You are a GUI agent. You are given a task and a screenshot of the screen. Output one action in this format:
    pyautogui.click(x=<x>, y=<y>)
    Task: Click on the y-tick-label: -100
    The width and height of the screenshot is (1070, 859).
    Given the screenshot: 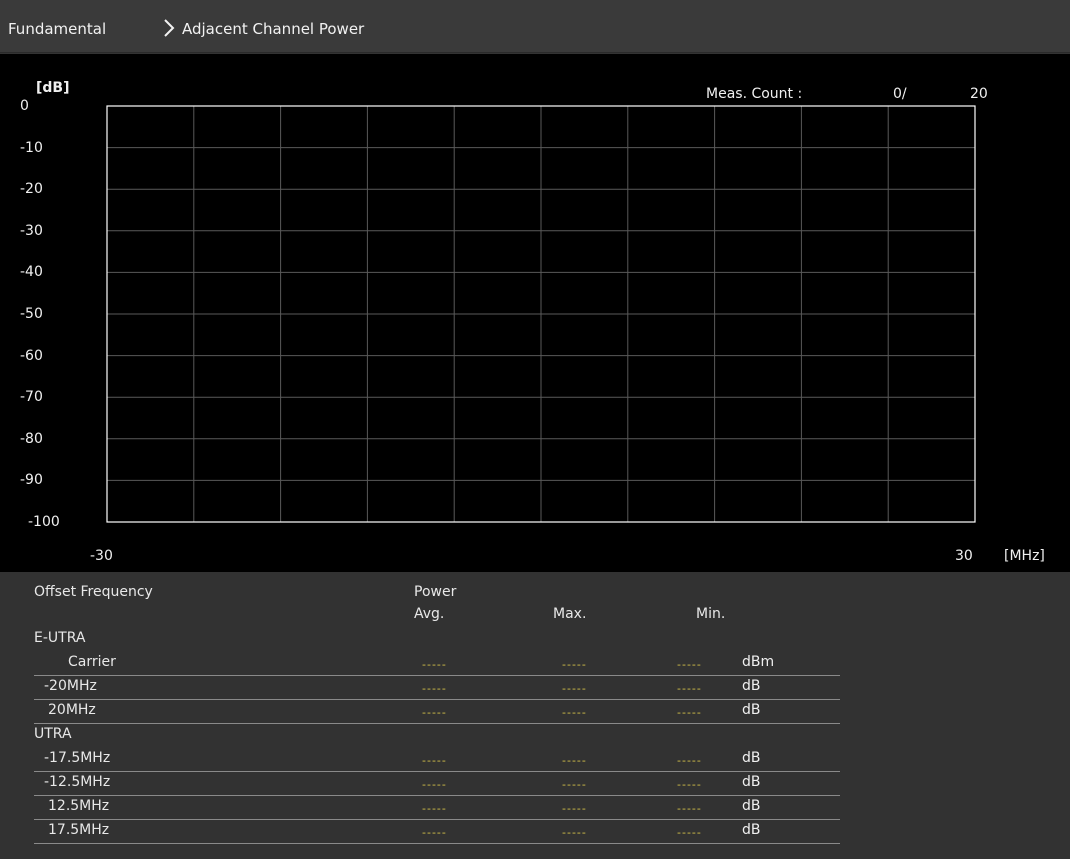 What is the action you would take?
    pyautogui.click(x=44, y=522)
    